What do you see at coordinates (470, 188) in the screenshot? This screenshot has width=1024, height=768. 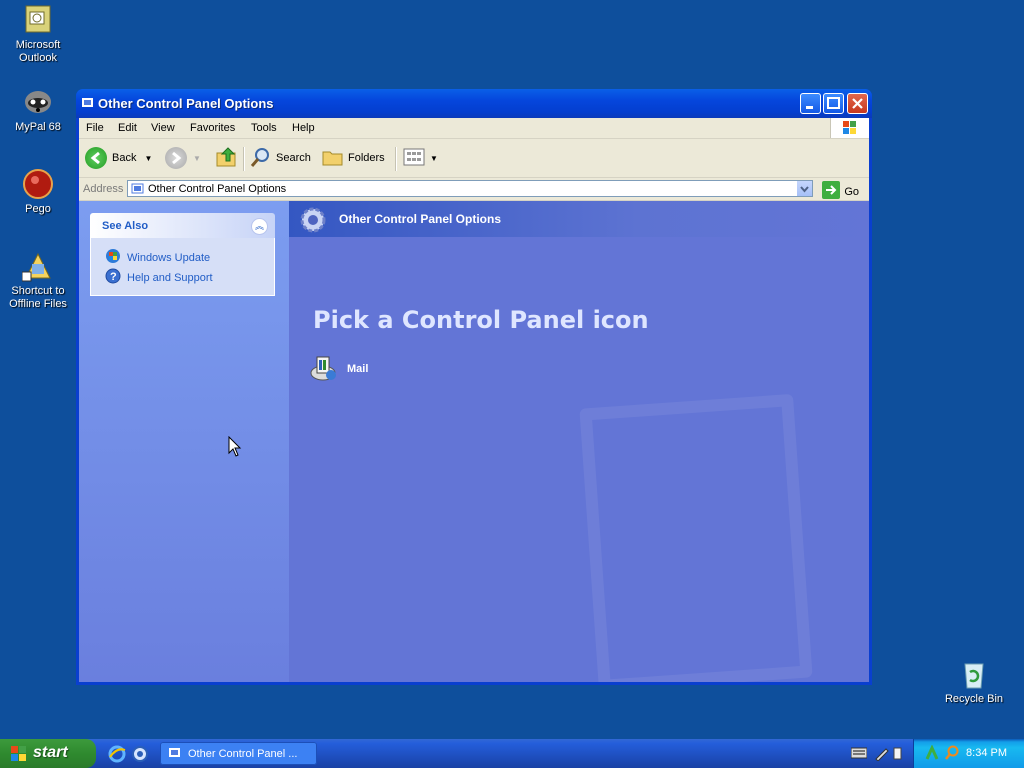 I see `address-input: Other Control Panel Options` at bounding box center [470, 188].